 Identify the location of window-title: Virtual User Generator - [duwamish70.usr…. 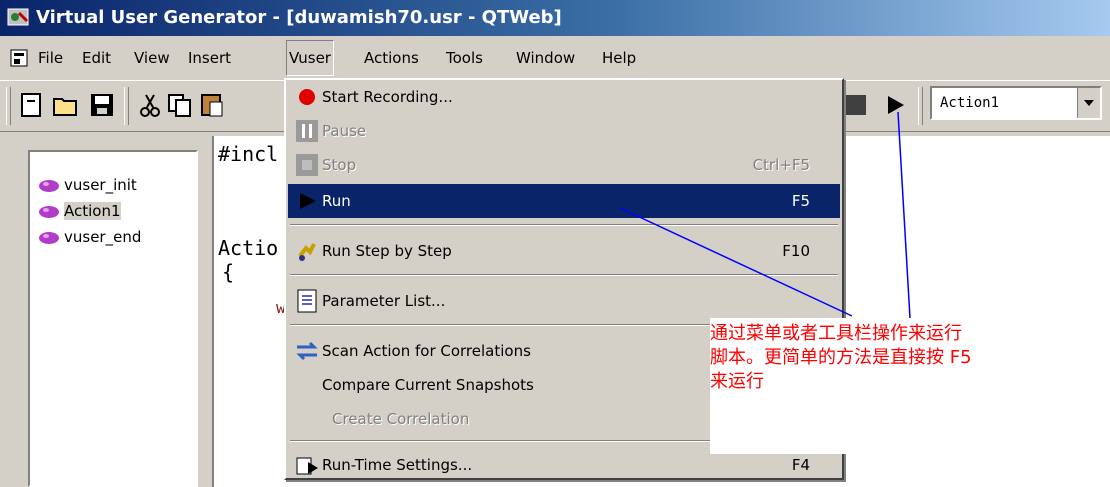
(299, 17).